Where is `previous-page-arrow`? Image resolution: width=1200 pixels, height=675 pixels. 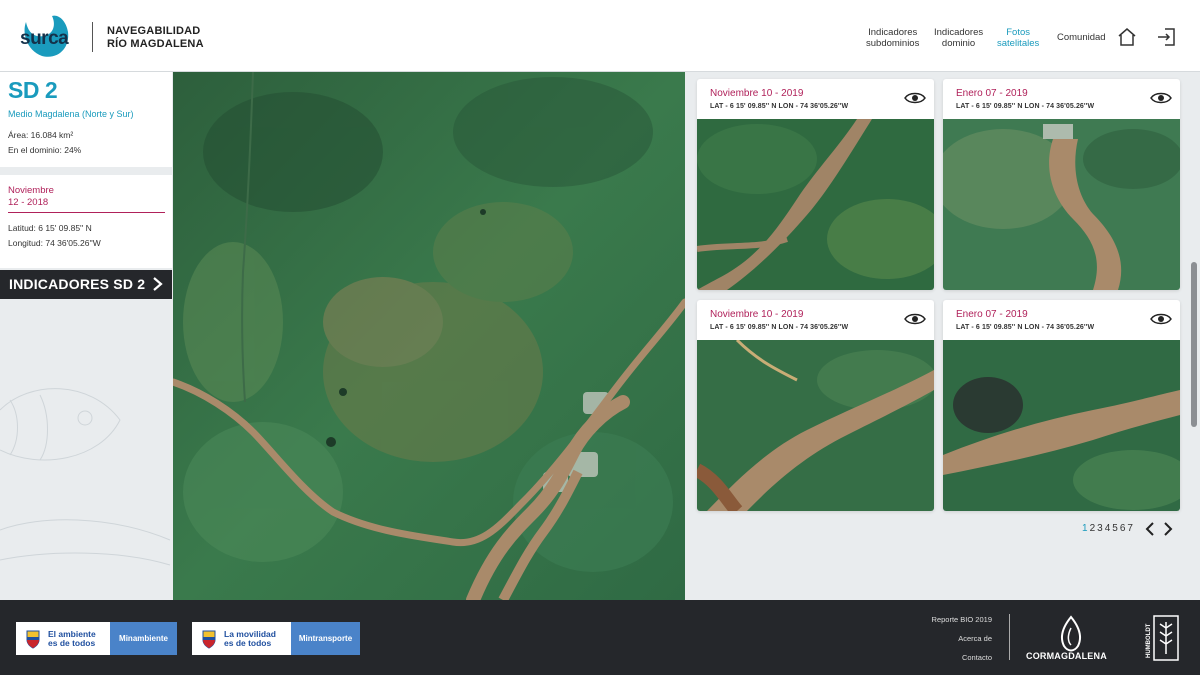
previous-page-arrow is located at coordinates (1150, 529).